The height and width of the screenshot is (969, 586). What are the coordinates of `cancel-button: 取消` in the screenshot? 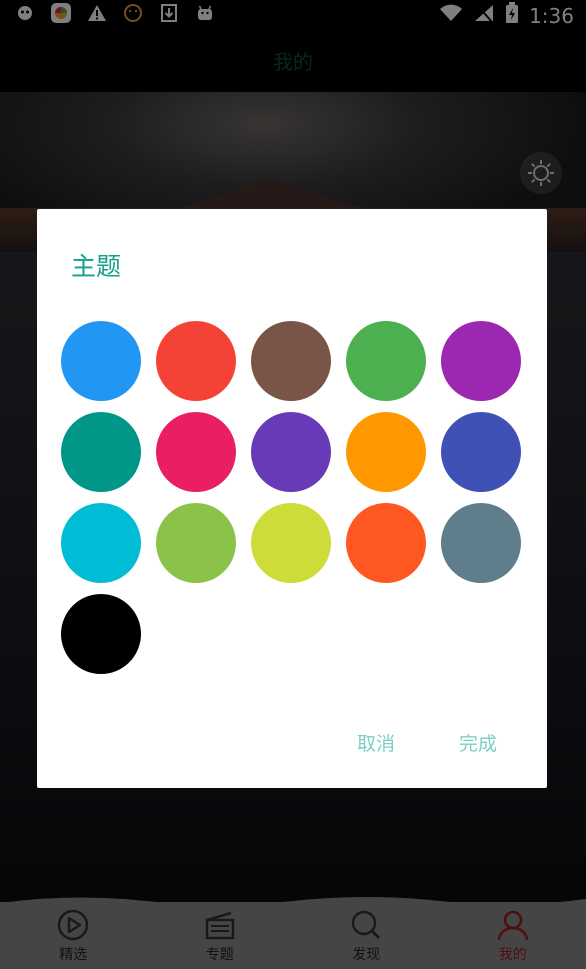 It's located at (376, 742).